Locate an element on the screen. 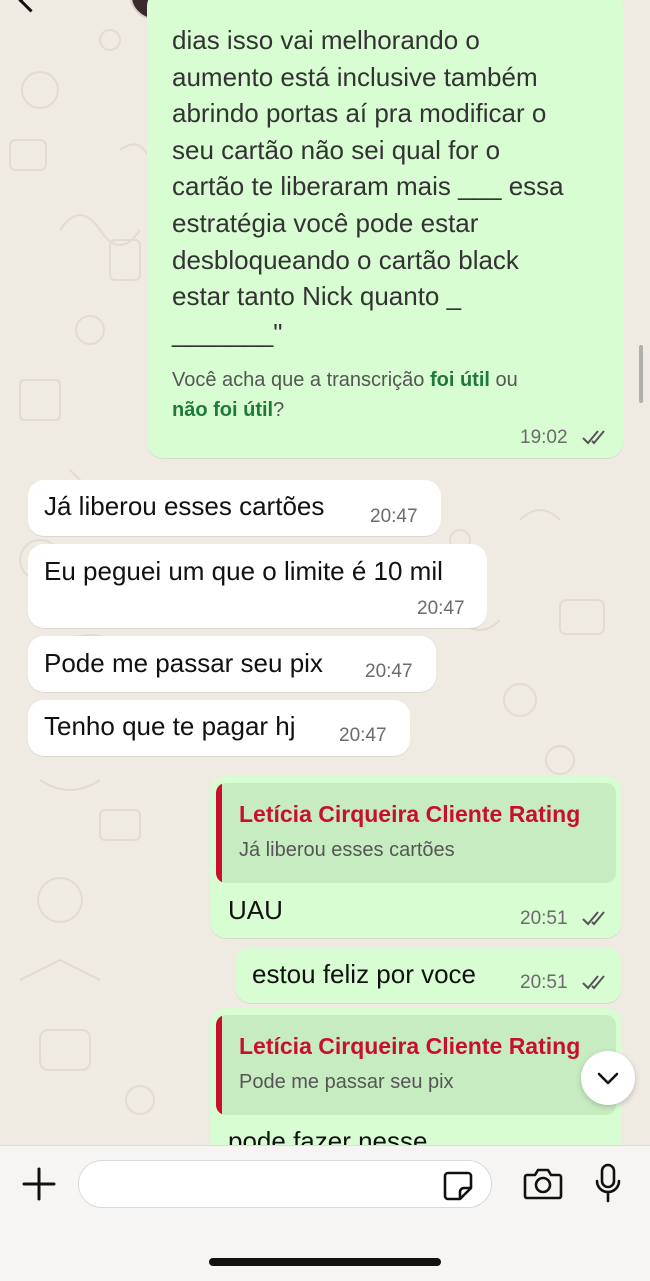 This screenshot has width=650, height=1281. message-text: Pode me passar seu pix is located at coordinates (183, 663).